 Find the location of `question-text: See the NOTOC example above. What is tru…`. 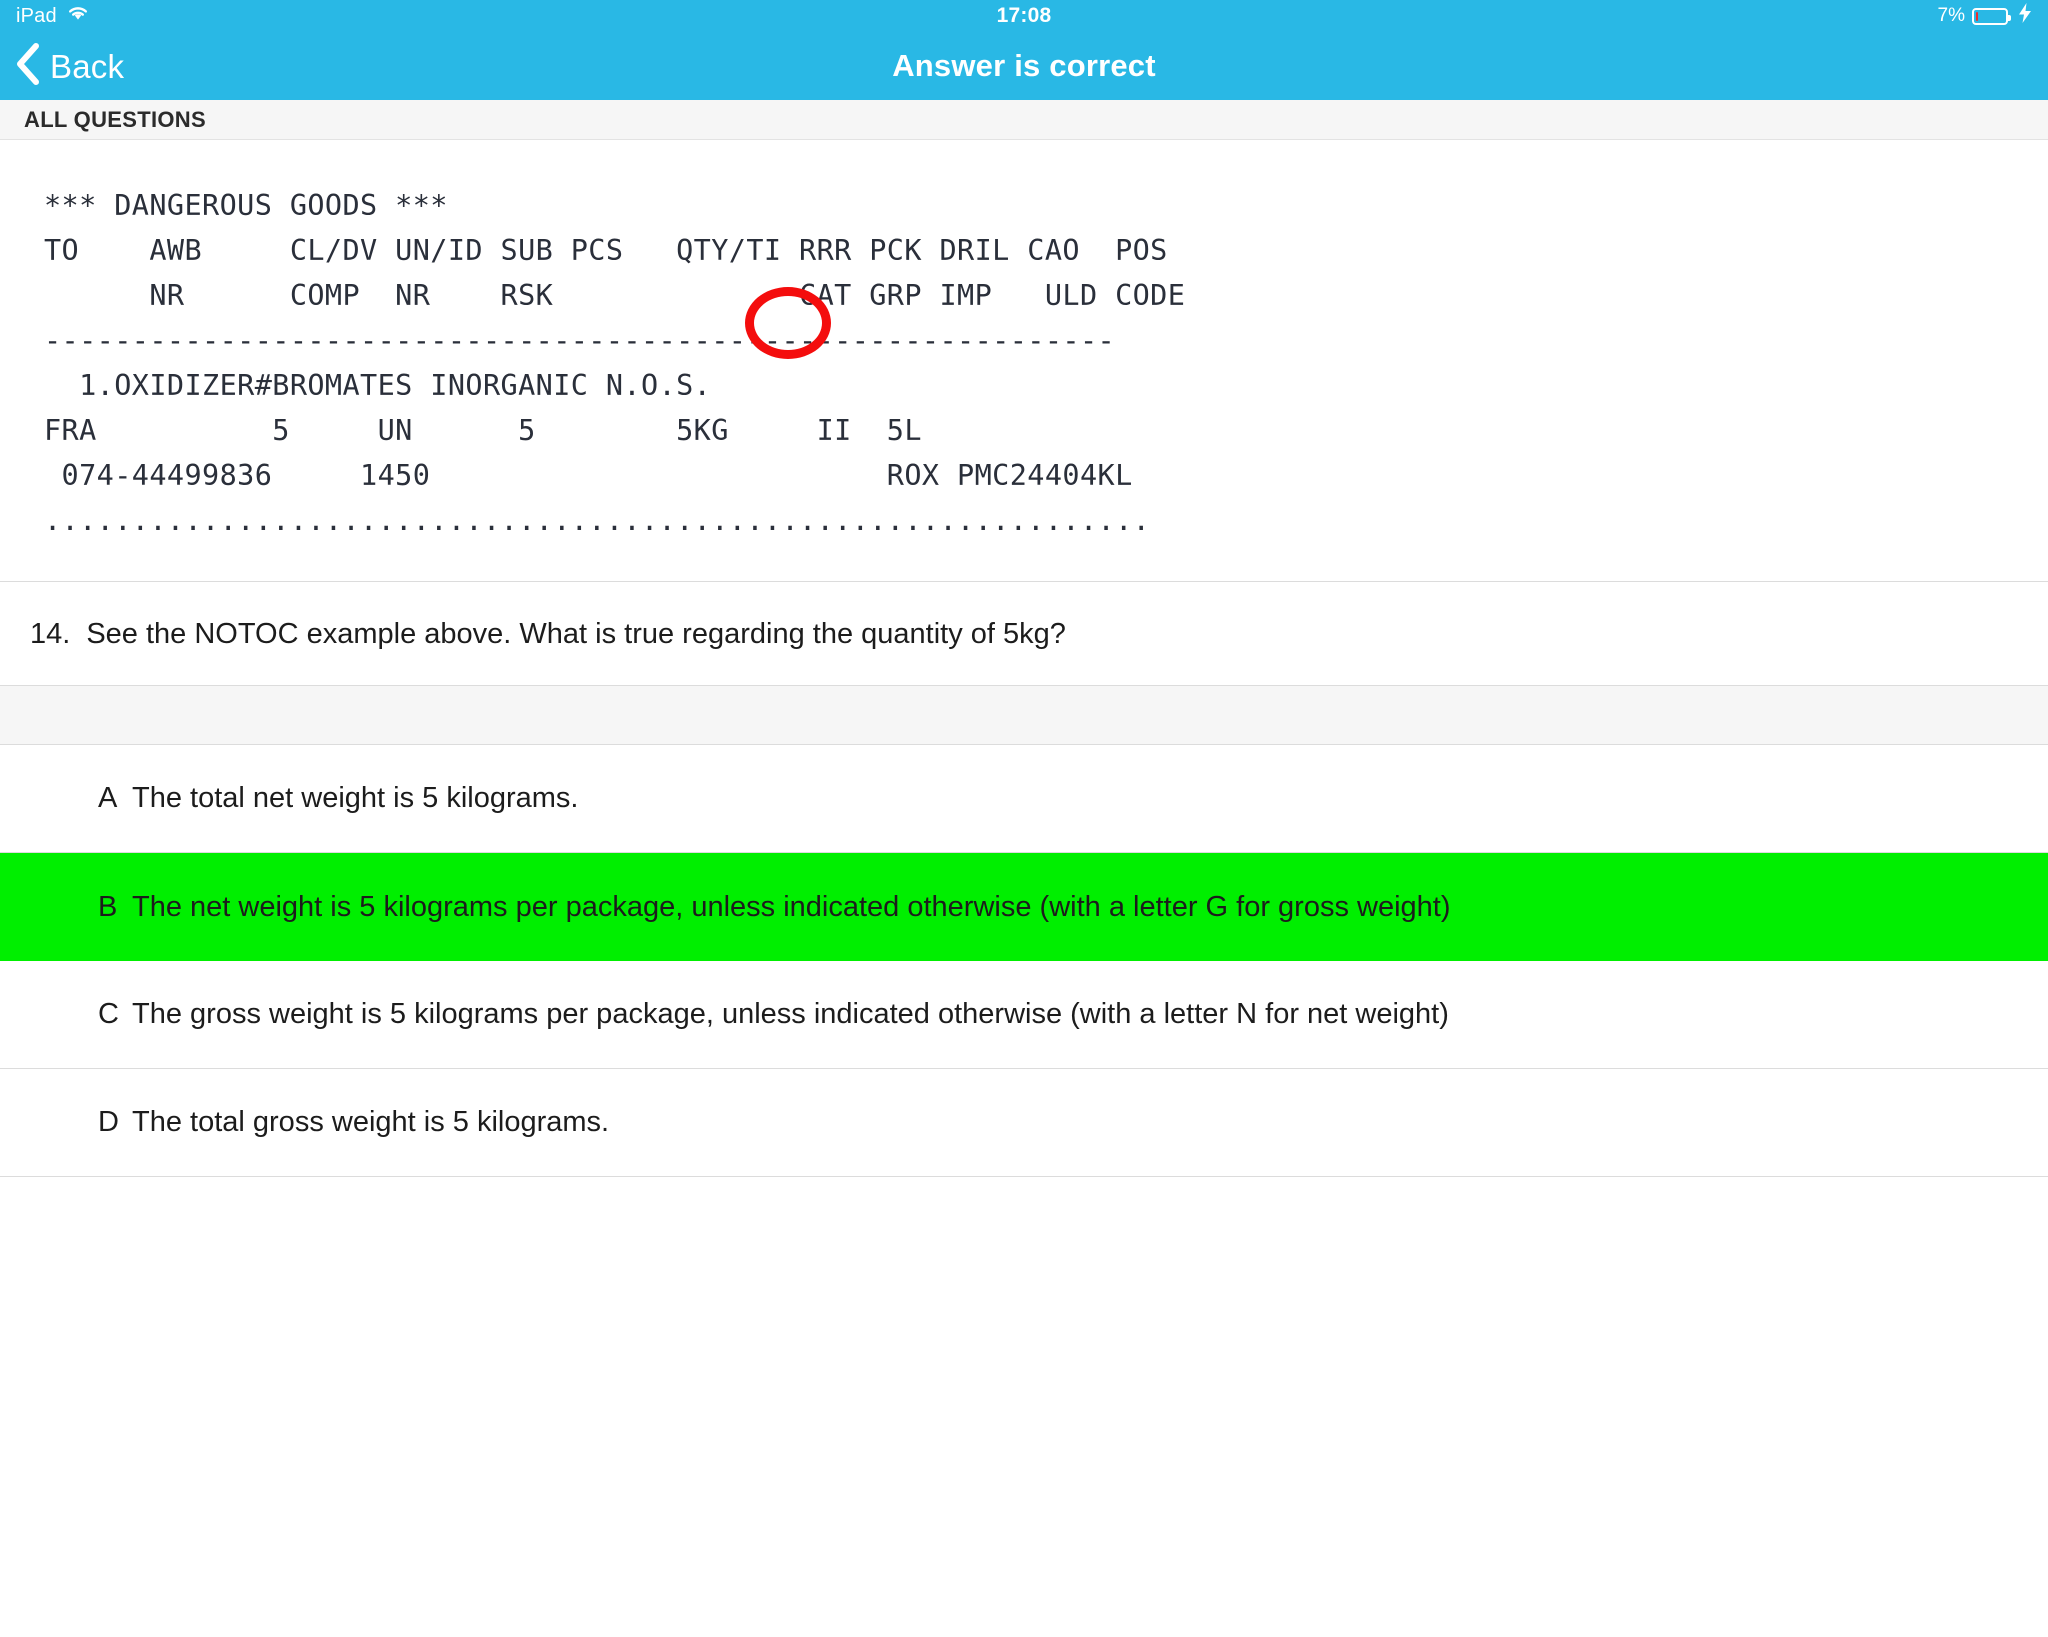

question-text: See the NOTOC example above. What is tru… is located at coordinates (576, 634).